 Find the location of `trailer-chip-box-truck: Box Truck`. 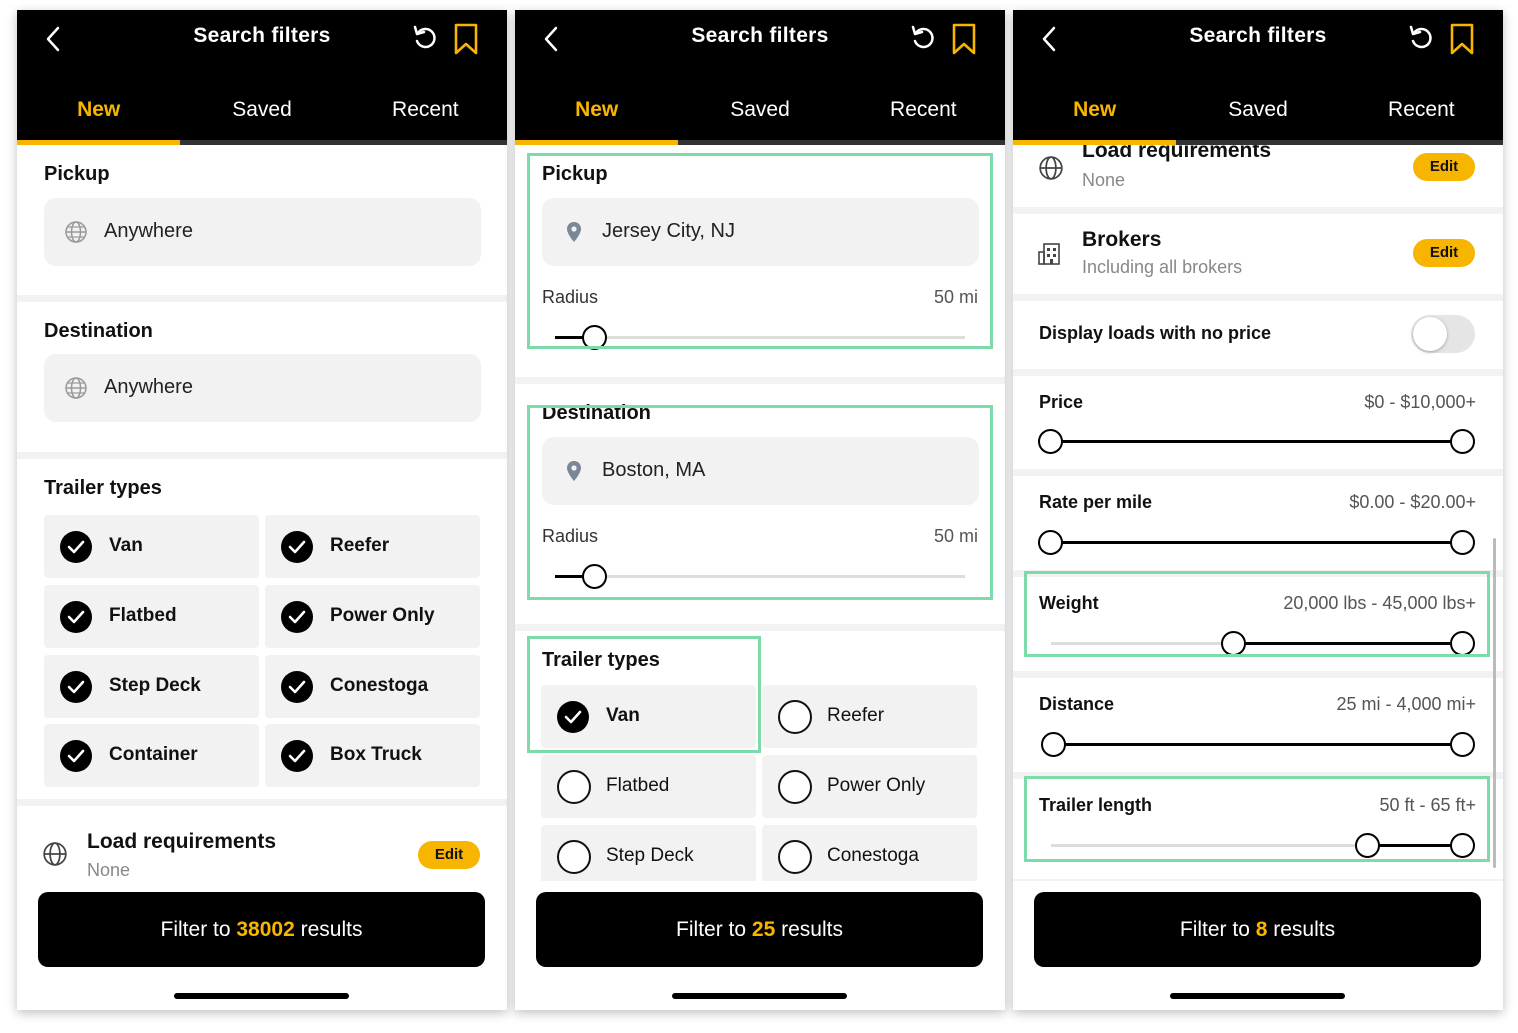

trailer-chip-box-truck: Box Truck is located at coordinates (372, 755).